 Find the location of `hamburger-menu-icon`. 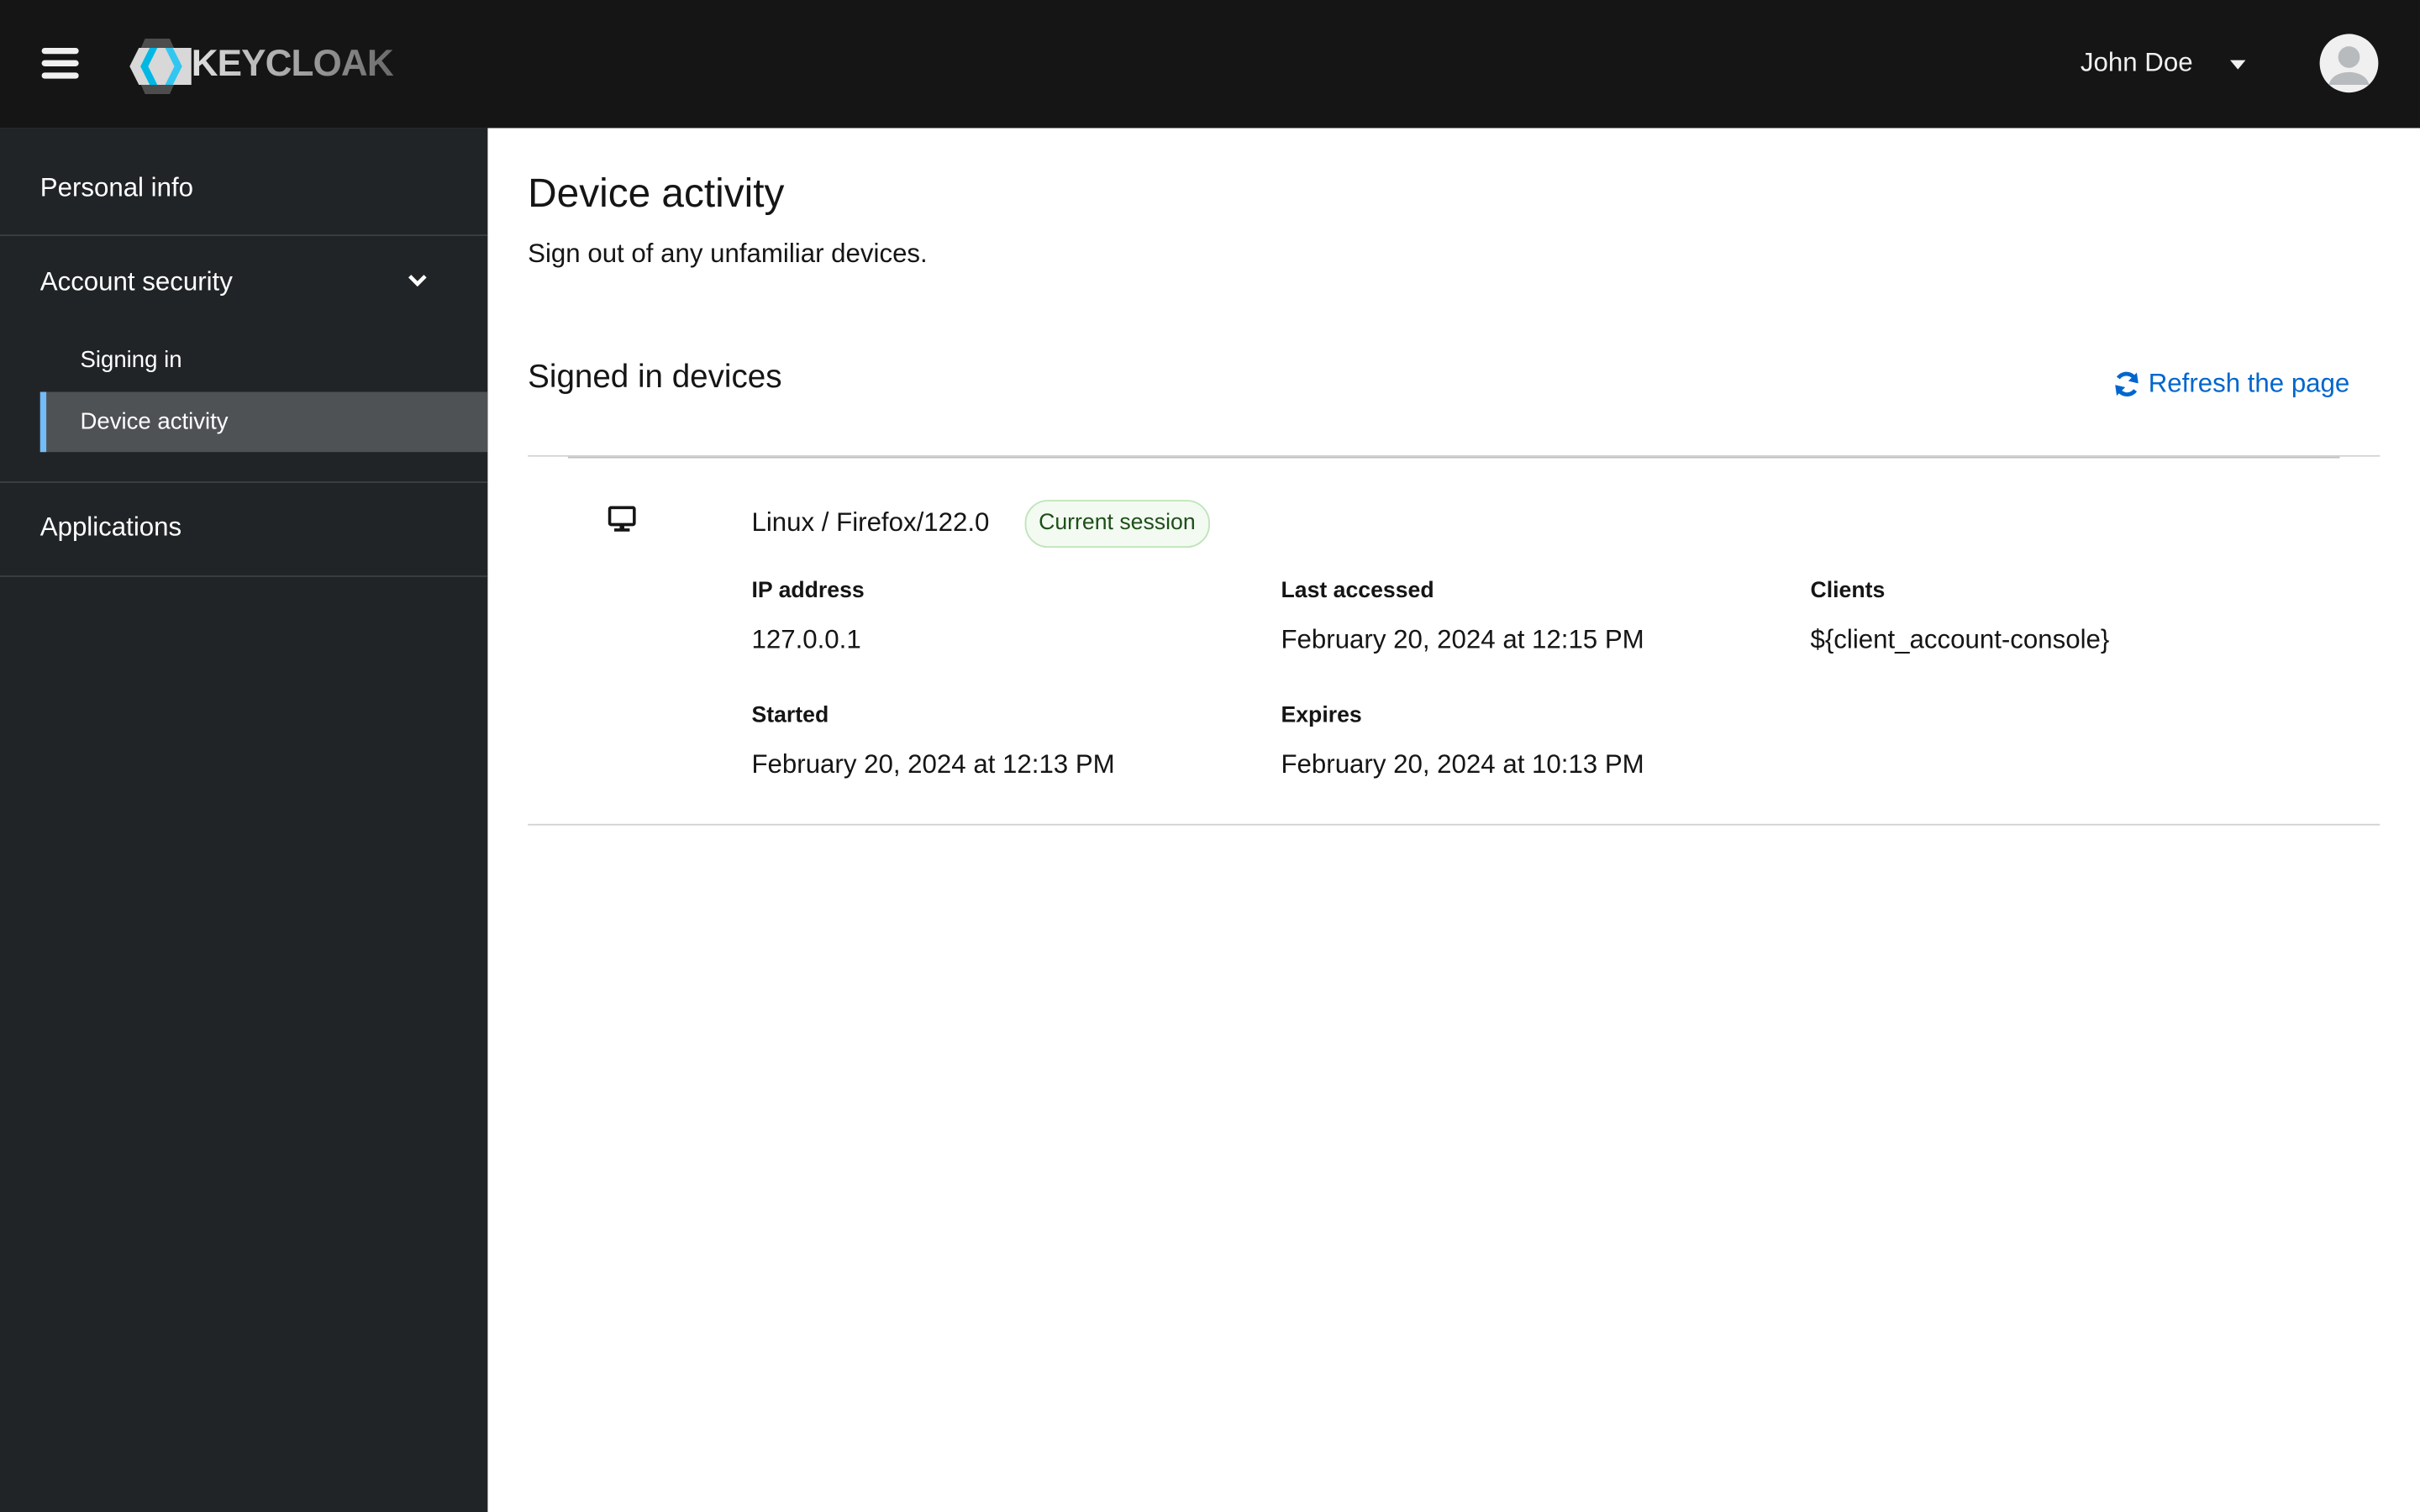

hamburger-menu-icon is located at coordinates (60, 64).